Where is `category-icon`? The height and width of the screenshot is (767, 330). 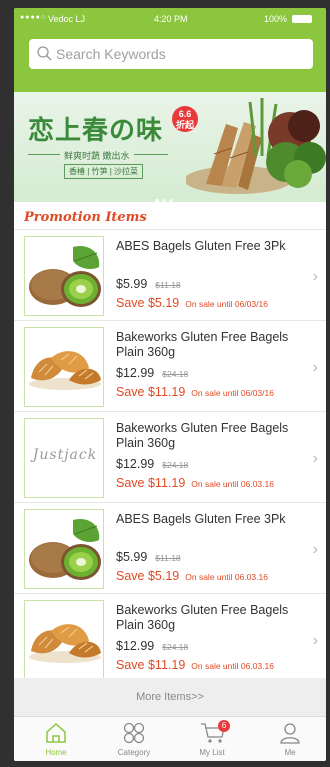 category-icon is located at coordinates (134, 733).